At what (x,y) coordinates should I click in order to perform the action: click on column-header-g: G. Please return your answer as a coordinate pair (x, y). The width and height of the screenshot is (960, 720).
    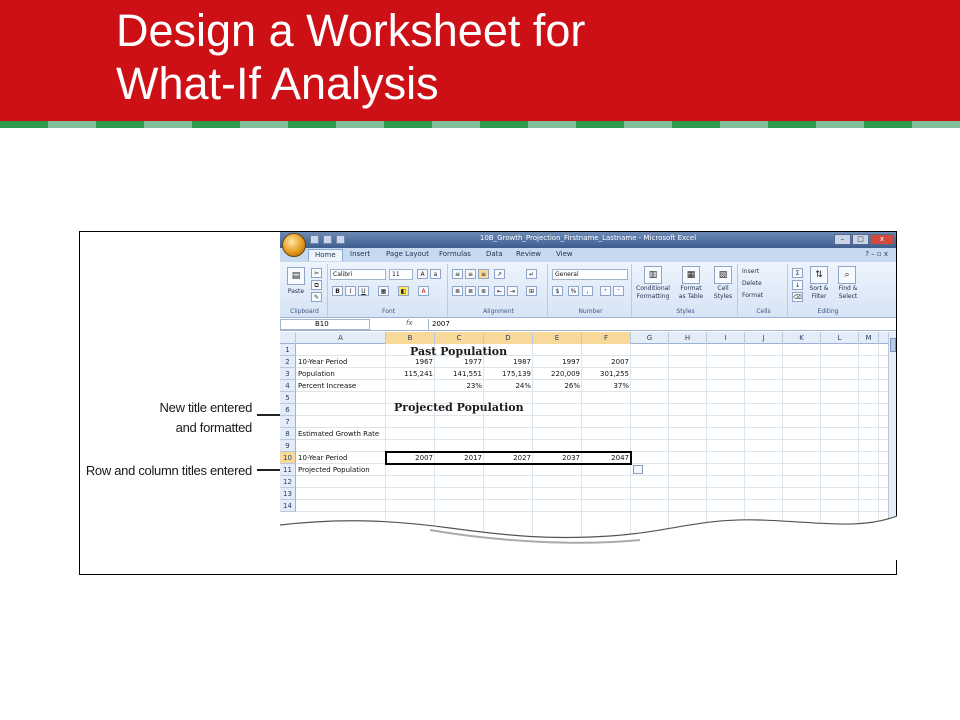
    Looking at the image, I should click on (650, 338).